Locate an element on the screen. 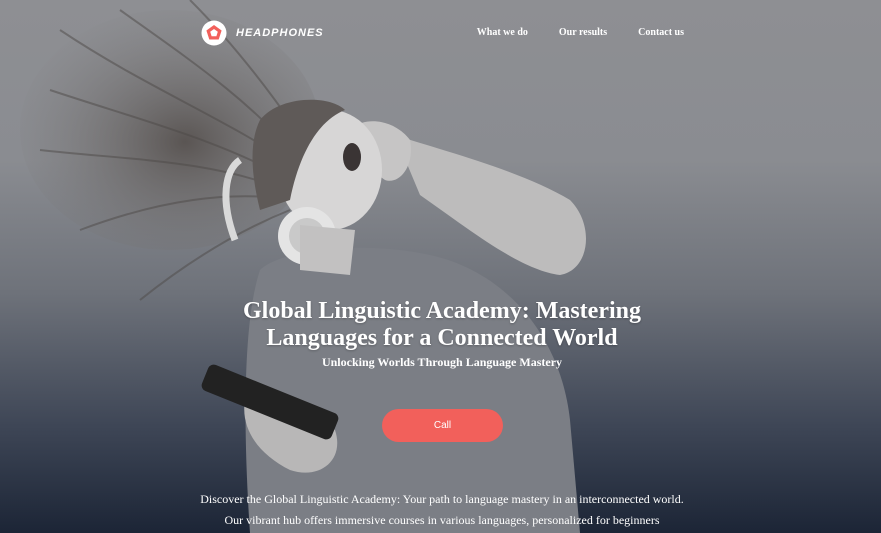 The image size is (881, 533). main-nav: What we do Our results Contact us is located at coordinates (565, 32).